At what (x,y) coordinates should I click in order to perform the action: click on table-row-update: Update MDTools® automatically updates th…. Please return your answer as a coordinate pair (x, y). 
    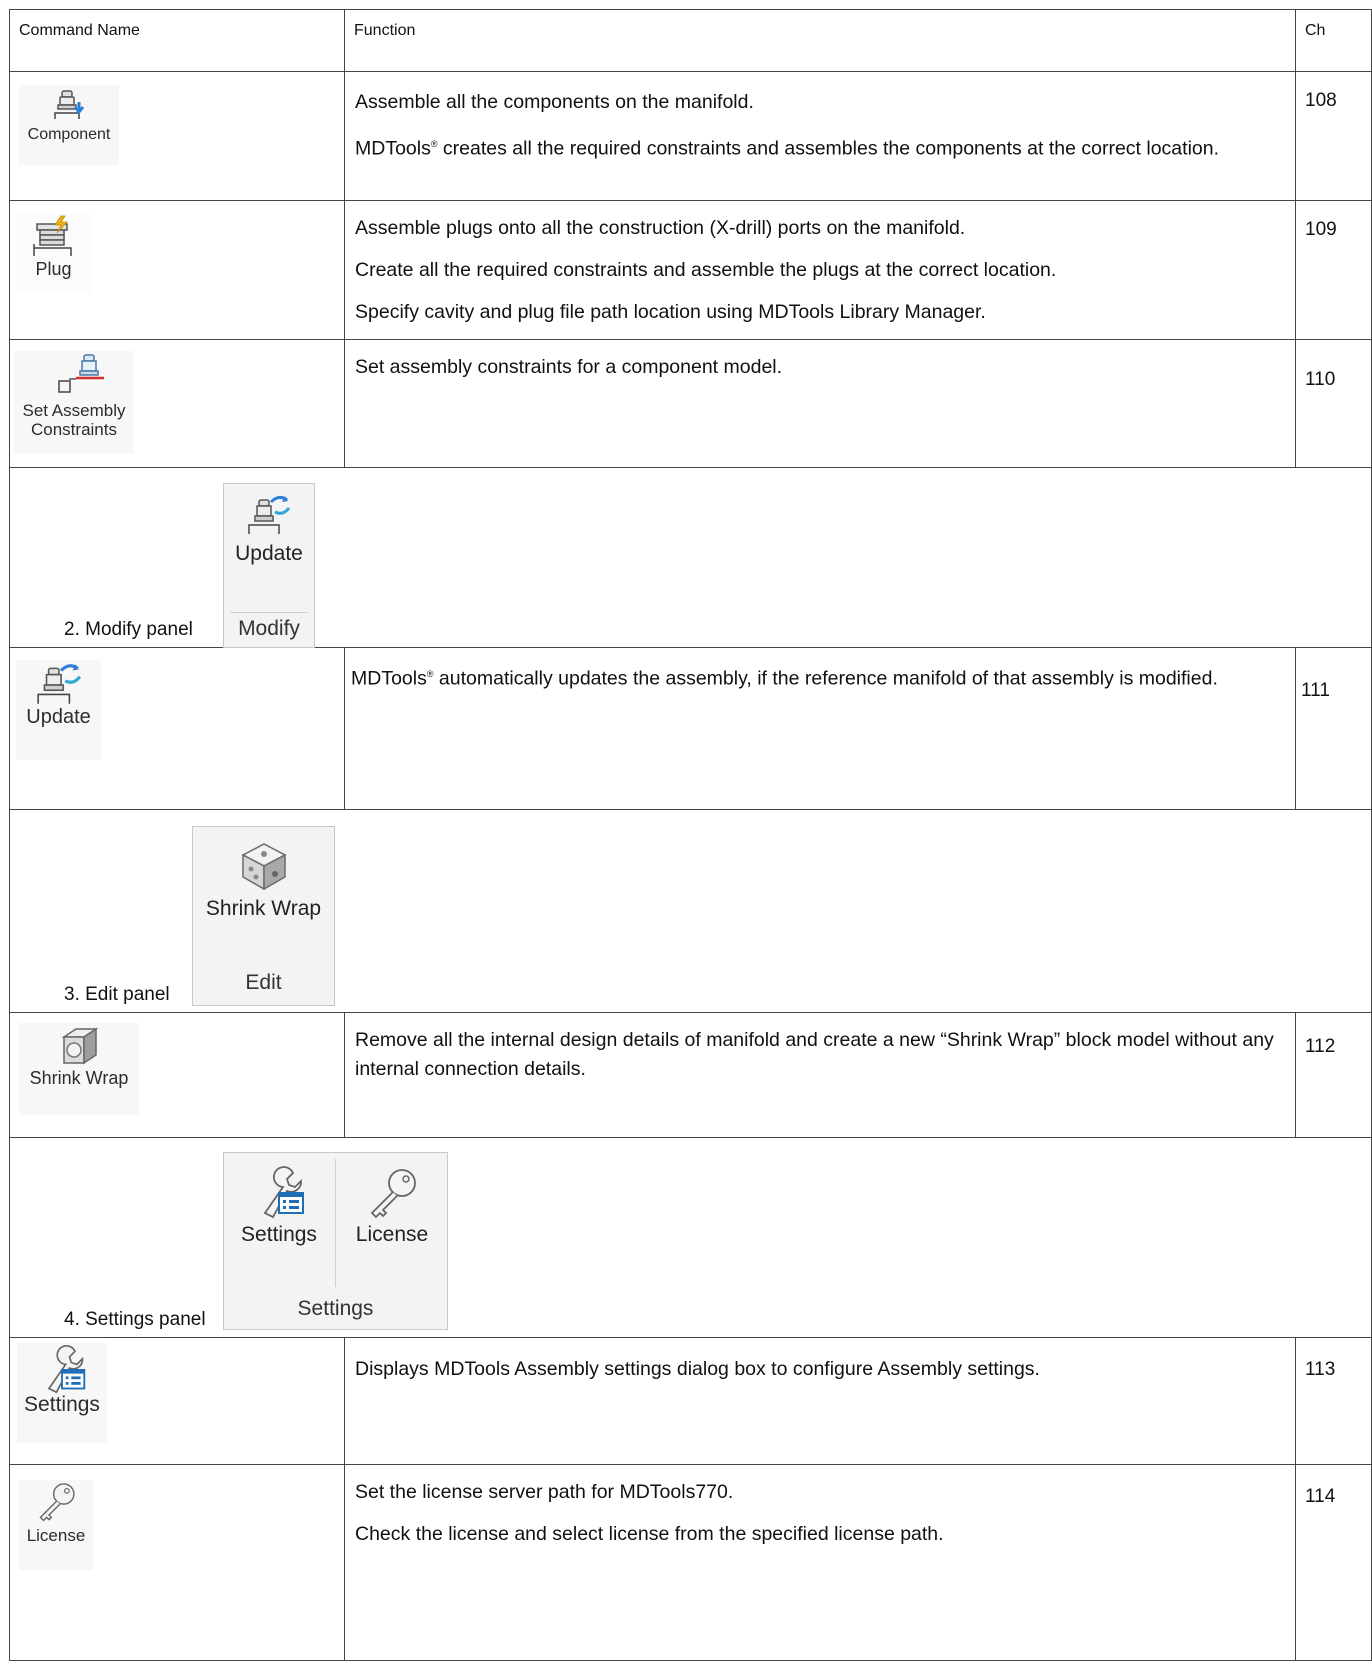
    Looking at the image, I should click on (690, 729).